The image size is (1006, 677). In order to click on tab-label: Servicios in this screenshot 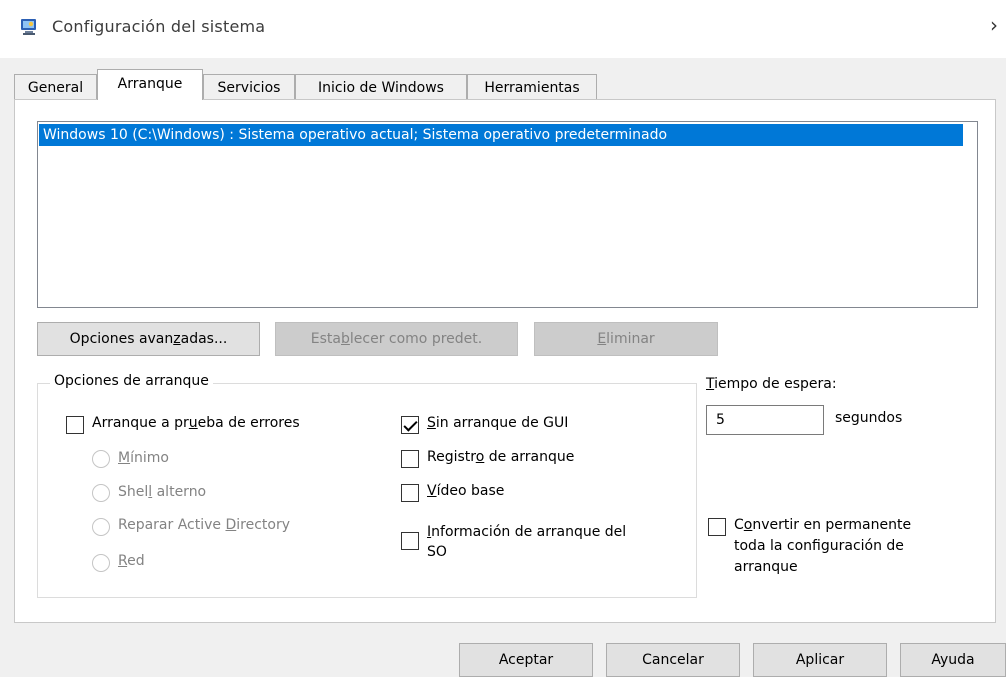, I will do `click(249, 88)`.